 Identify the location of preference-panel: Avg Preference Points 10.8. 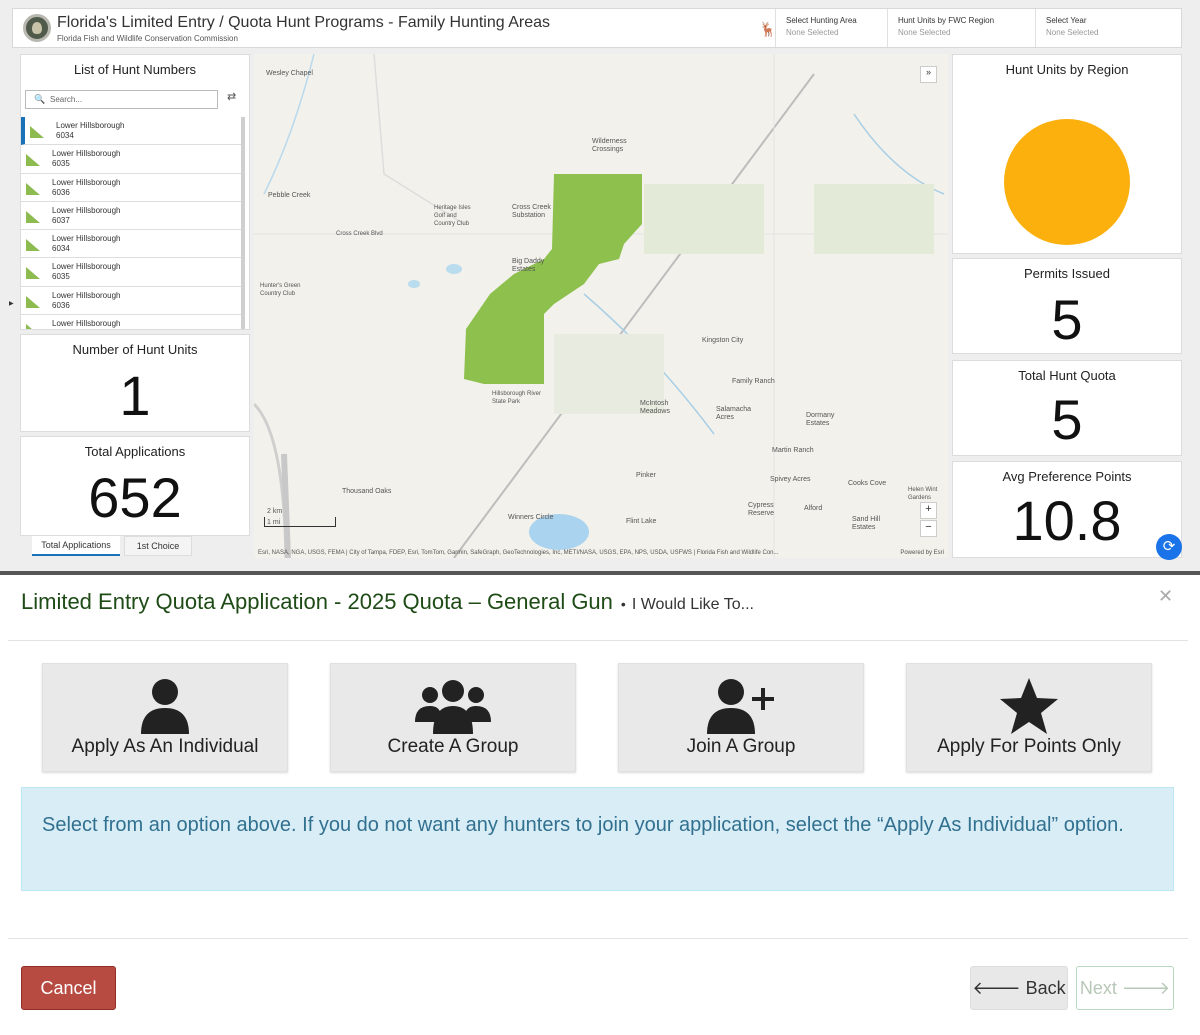
(1067, 509).